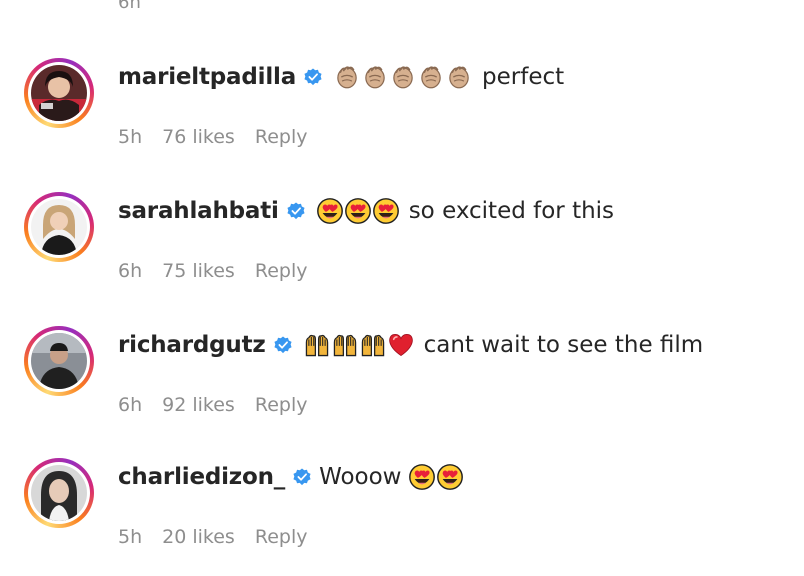  I want to click on comment-text: so excited for this, so click(511, 211).